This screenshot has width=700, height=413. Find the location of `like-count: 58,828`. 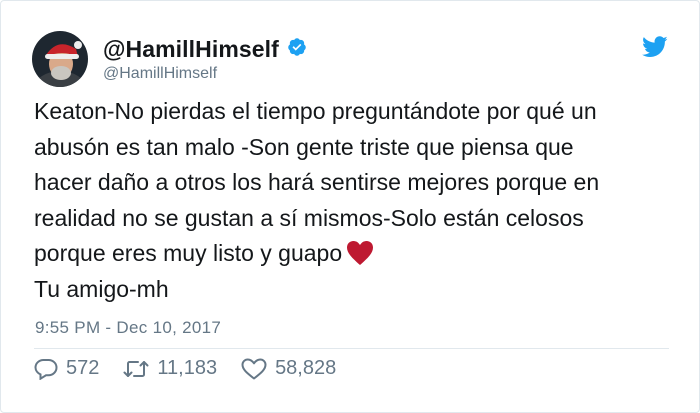

like-count: 58,828 is located at coordinates (306, 368).